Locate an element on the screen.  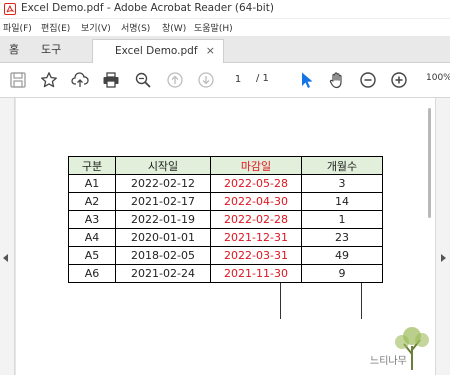
page-number-input: 1 is located at coordinates (238, 79).